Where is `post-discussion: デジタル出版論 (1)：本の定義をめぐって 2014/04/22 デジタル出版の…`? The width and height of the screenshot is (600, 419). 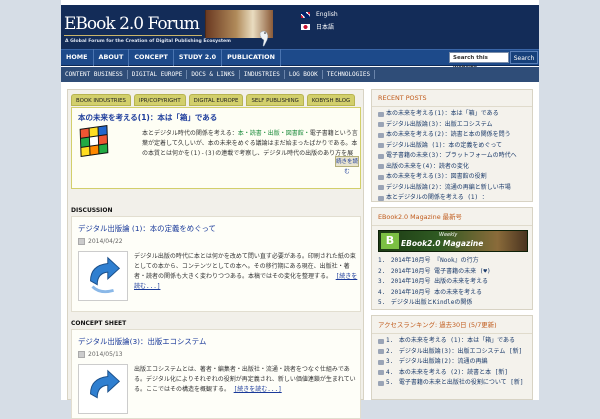 post-discussion: デジタル出版論 (1)：本の定義をめぐって 2014/04/22 デジタル出版の… is located at coordinates (216, 264).